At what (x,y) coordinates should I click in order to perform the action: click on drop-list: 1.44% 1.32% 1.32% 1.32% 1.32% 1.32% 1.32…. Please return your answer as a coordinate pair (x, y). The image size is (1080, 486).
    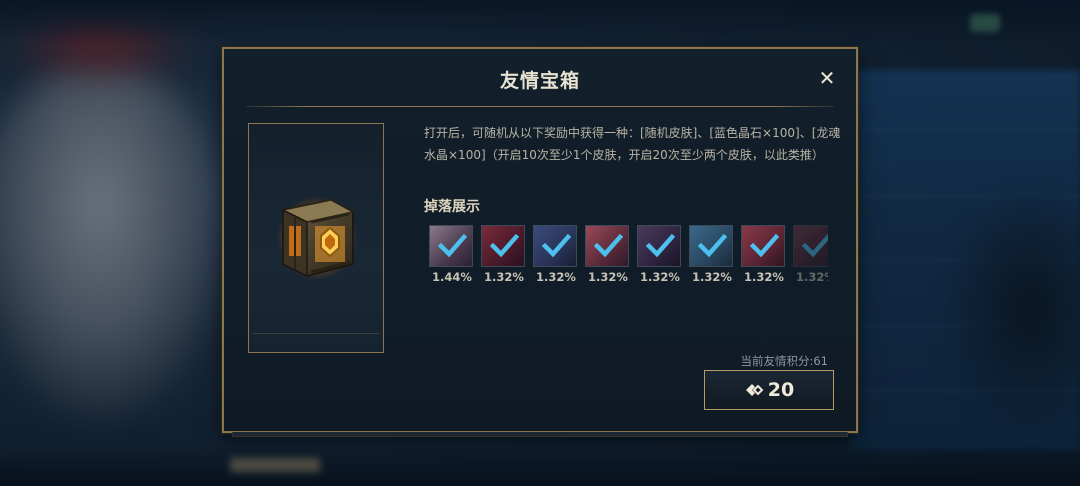
    Looking at the image, I should click on (628, 258).